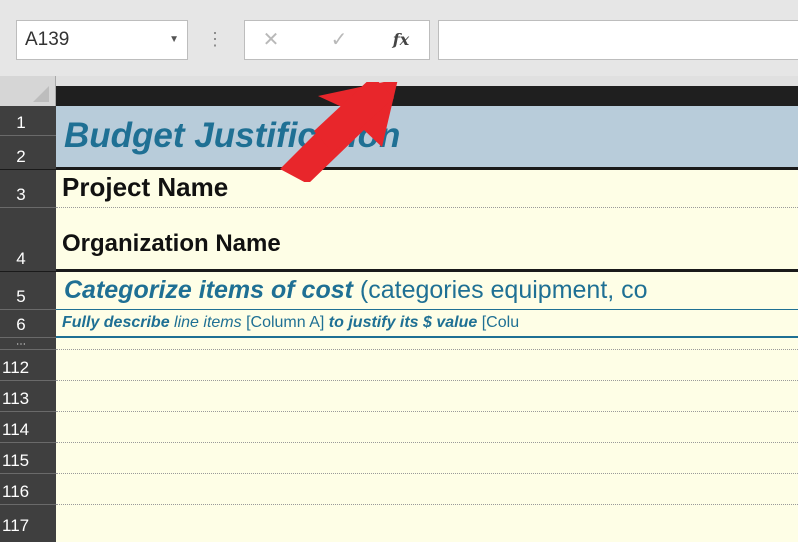  I want to click on formula-input, so click(618, 40).